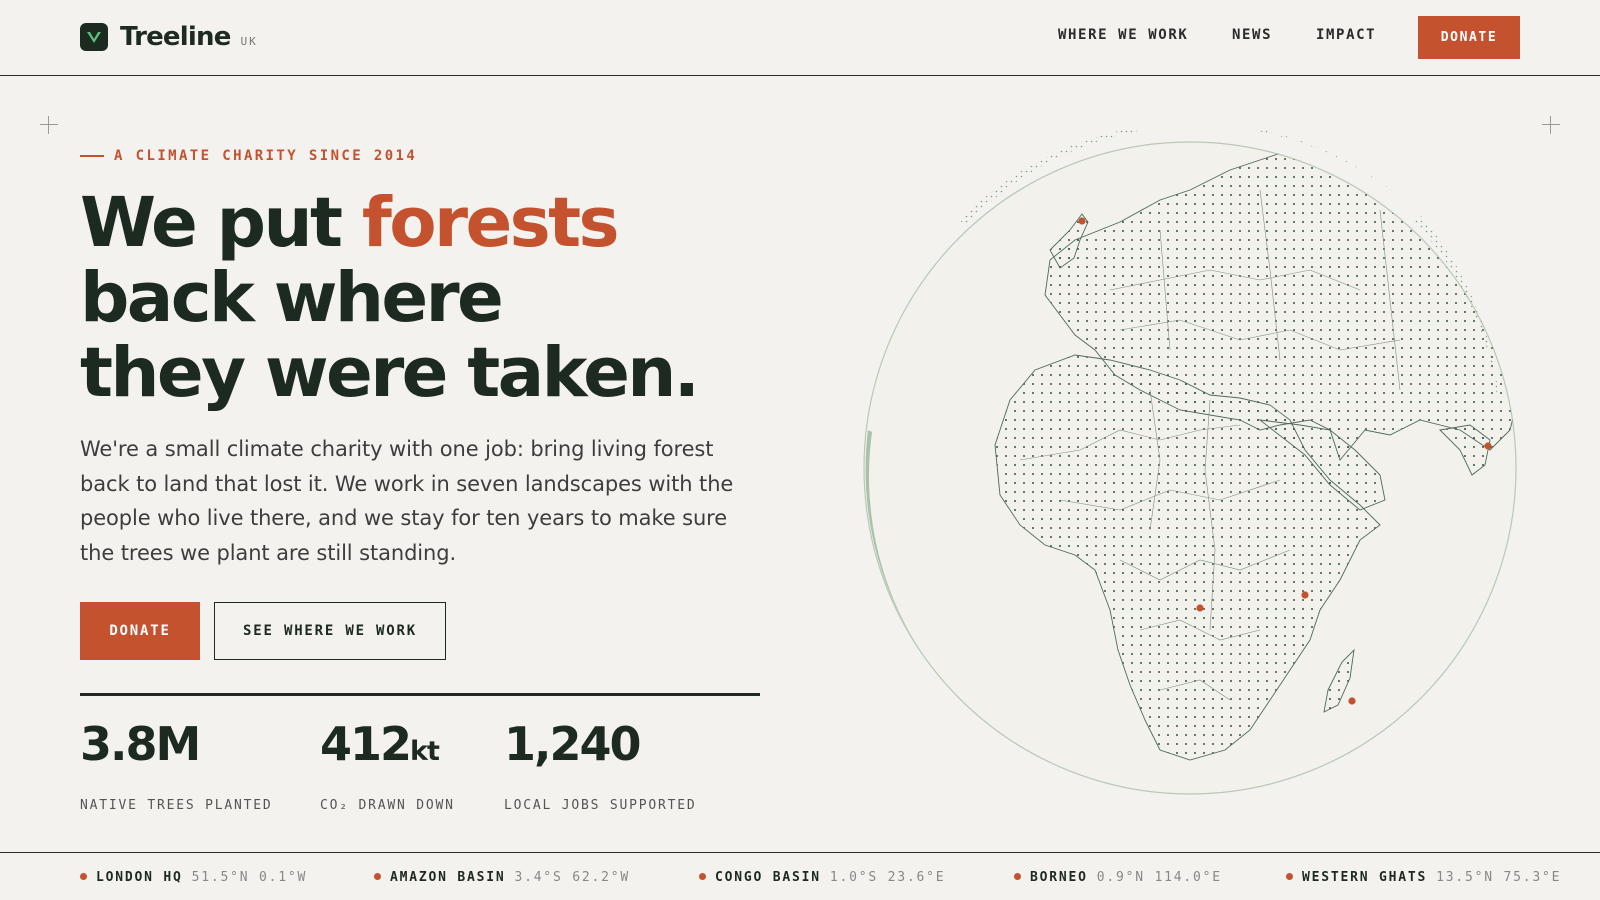 The image size is (1600, 900). Describe the element at coordinates (1488, 446) in the screenshot. I see `western-ghats-marker` at that location.